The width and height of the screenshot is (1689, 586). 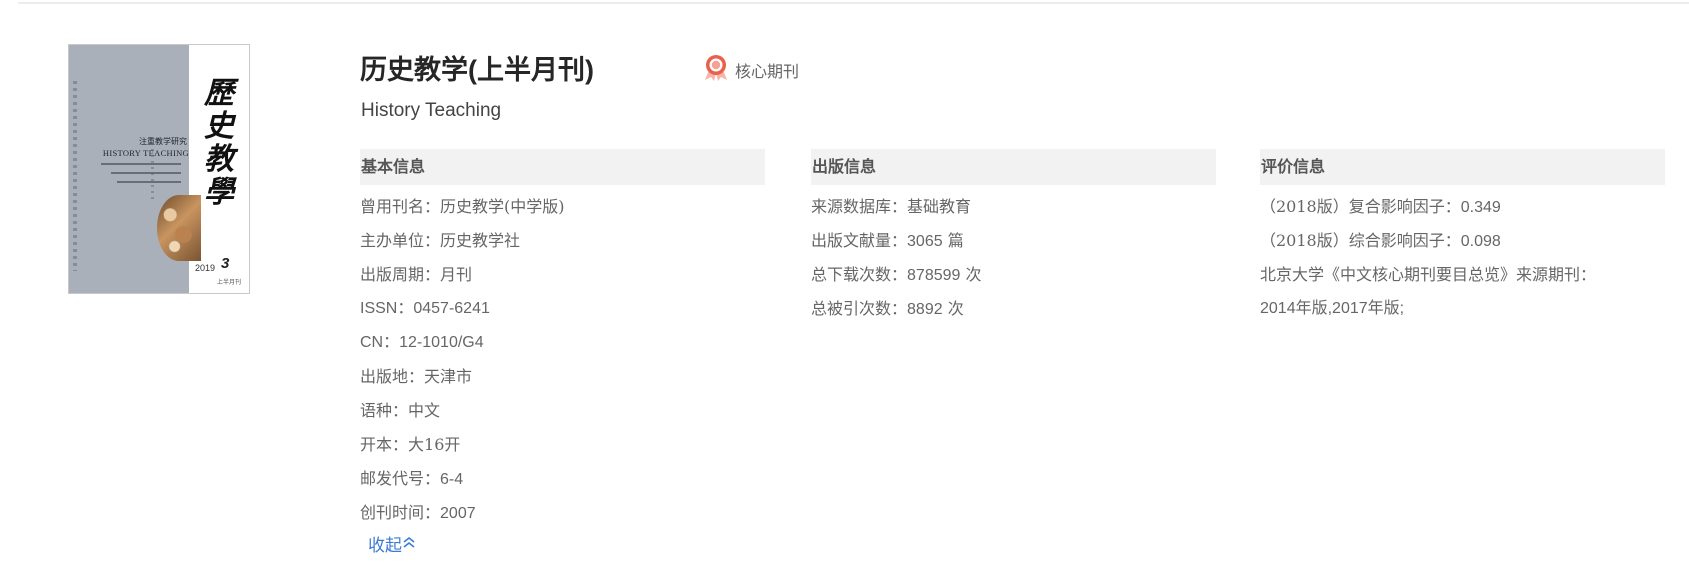 I want to click on row-label: （2018版）复合影响因子：, so click(x=1360, y=206).